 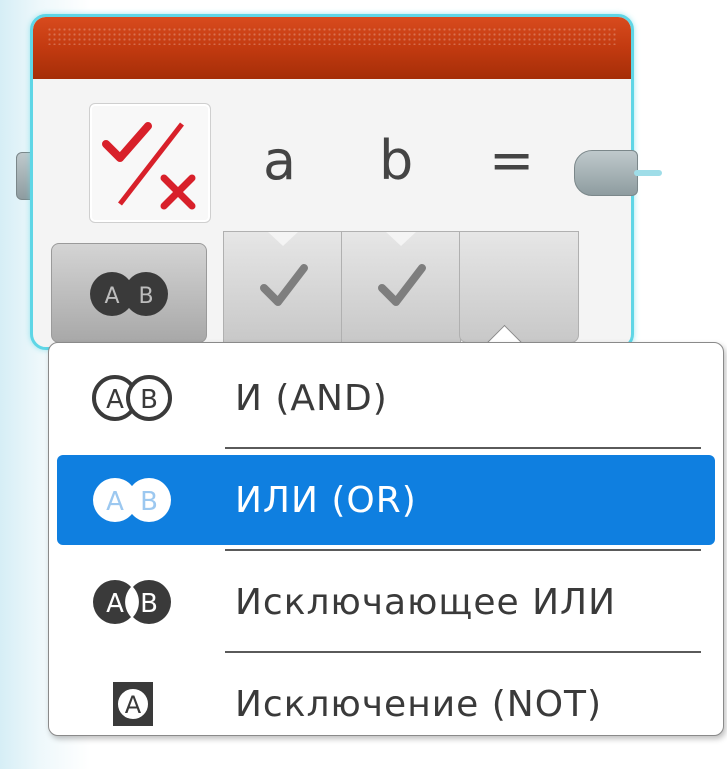 I want to click on not-letter-a: A, so click(x=133, y=705).